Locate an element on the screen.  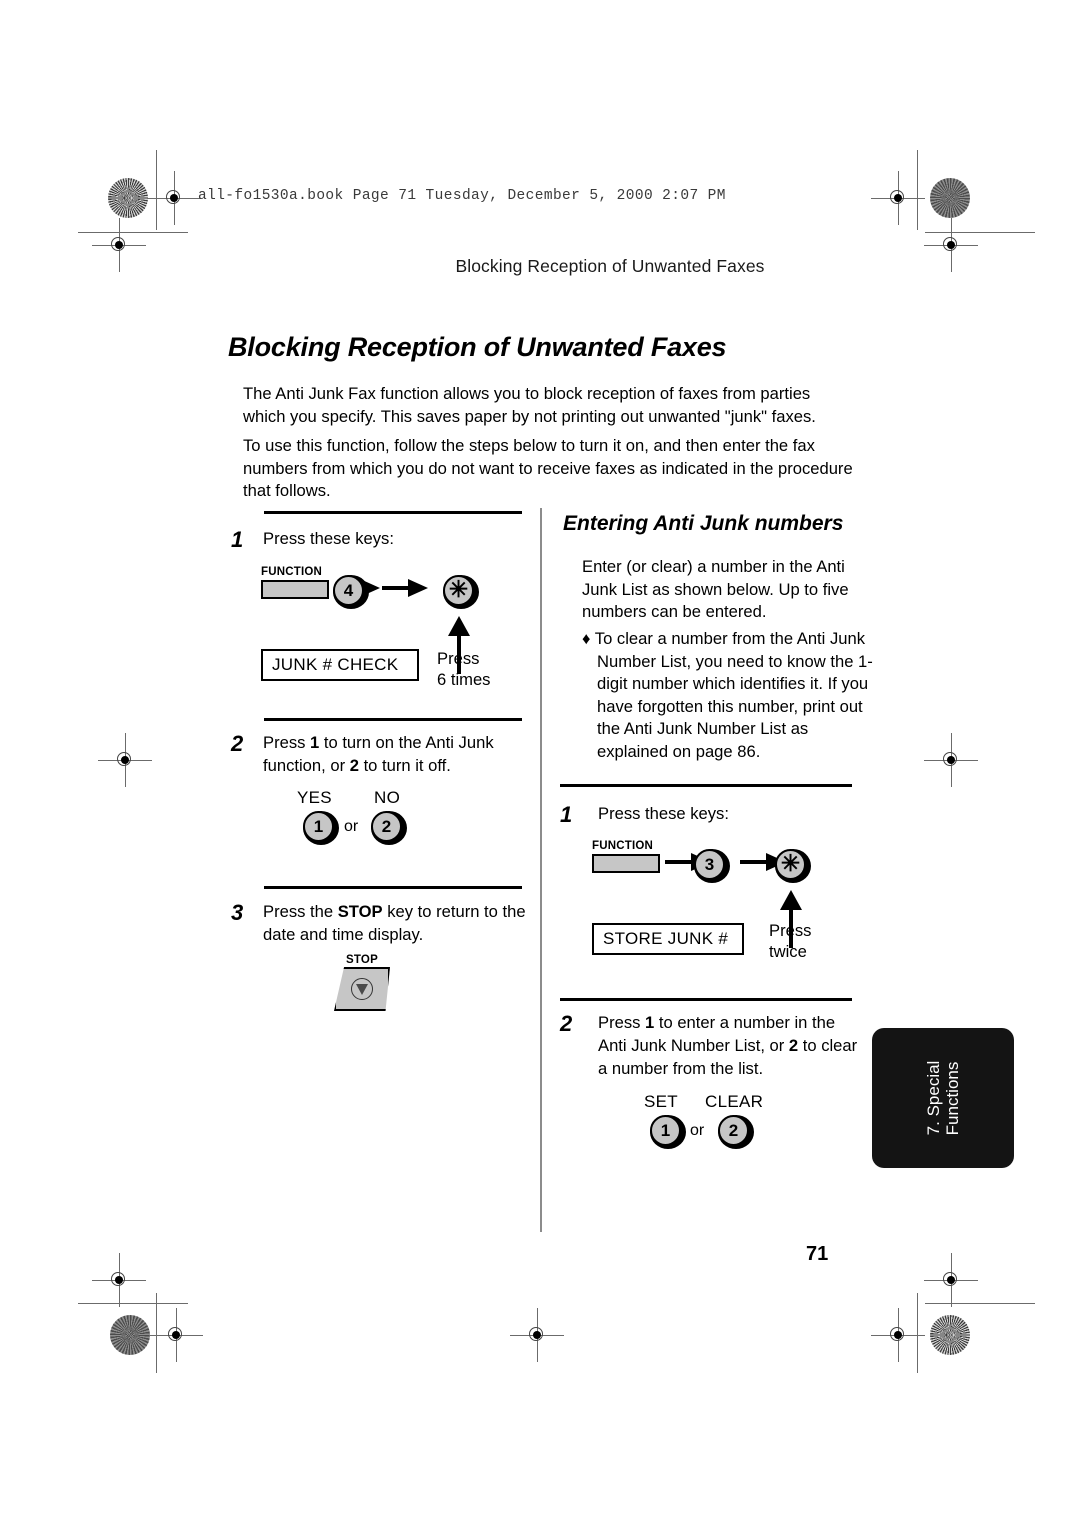
left-digit-key-4: 4 is located at coordinates (351, 592).